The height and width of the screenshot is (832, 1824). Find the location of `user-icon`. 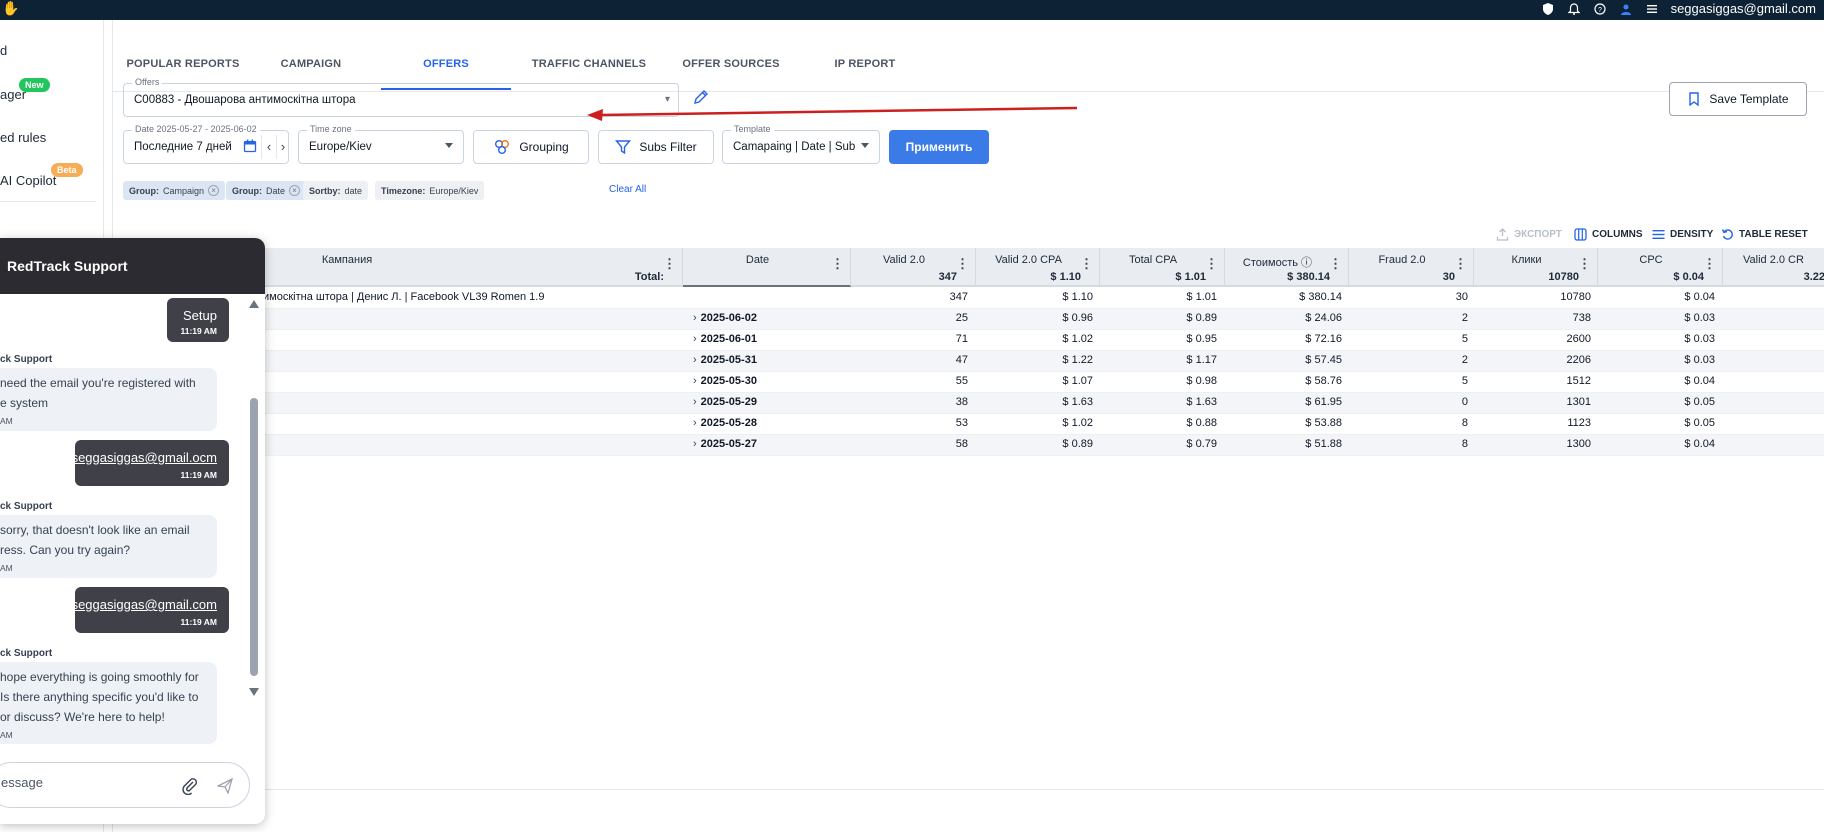

user-icon is located at coordinates (1626, 9).